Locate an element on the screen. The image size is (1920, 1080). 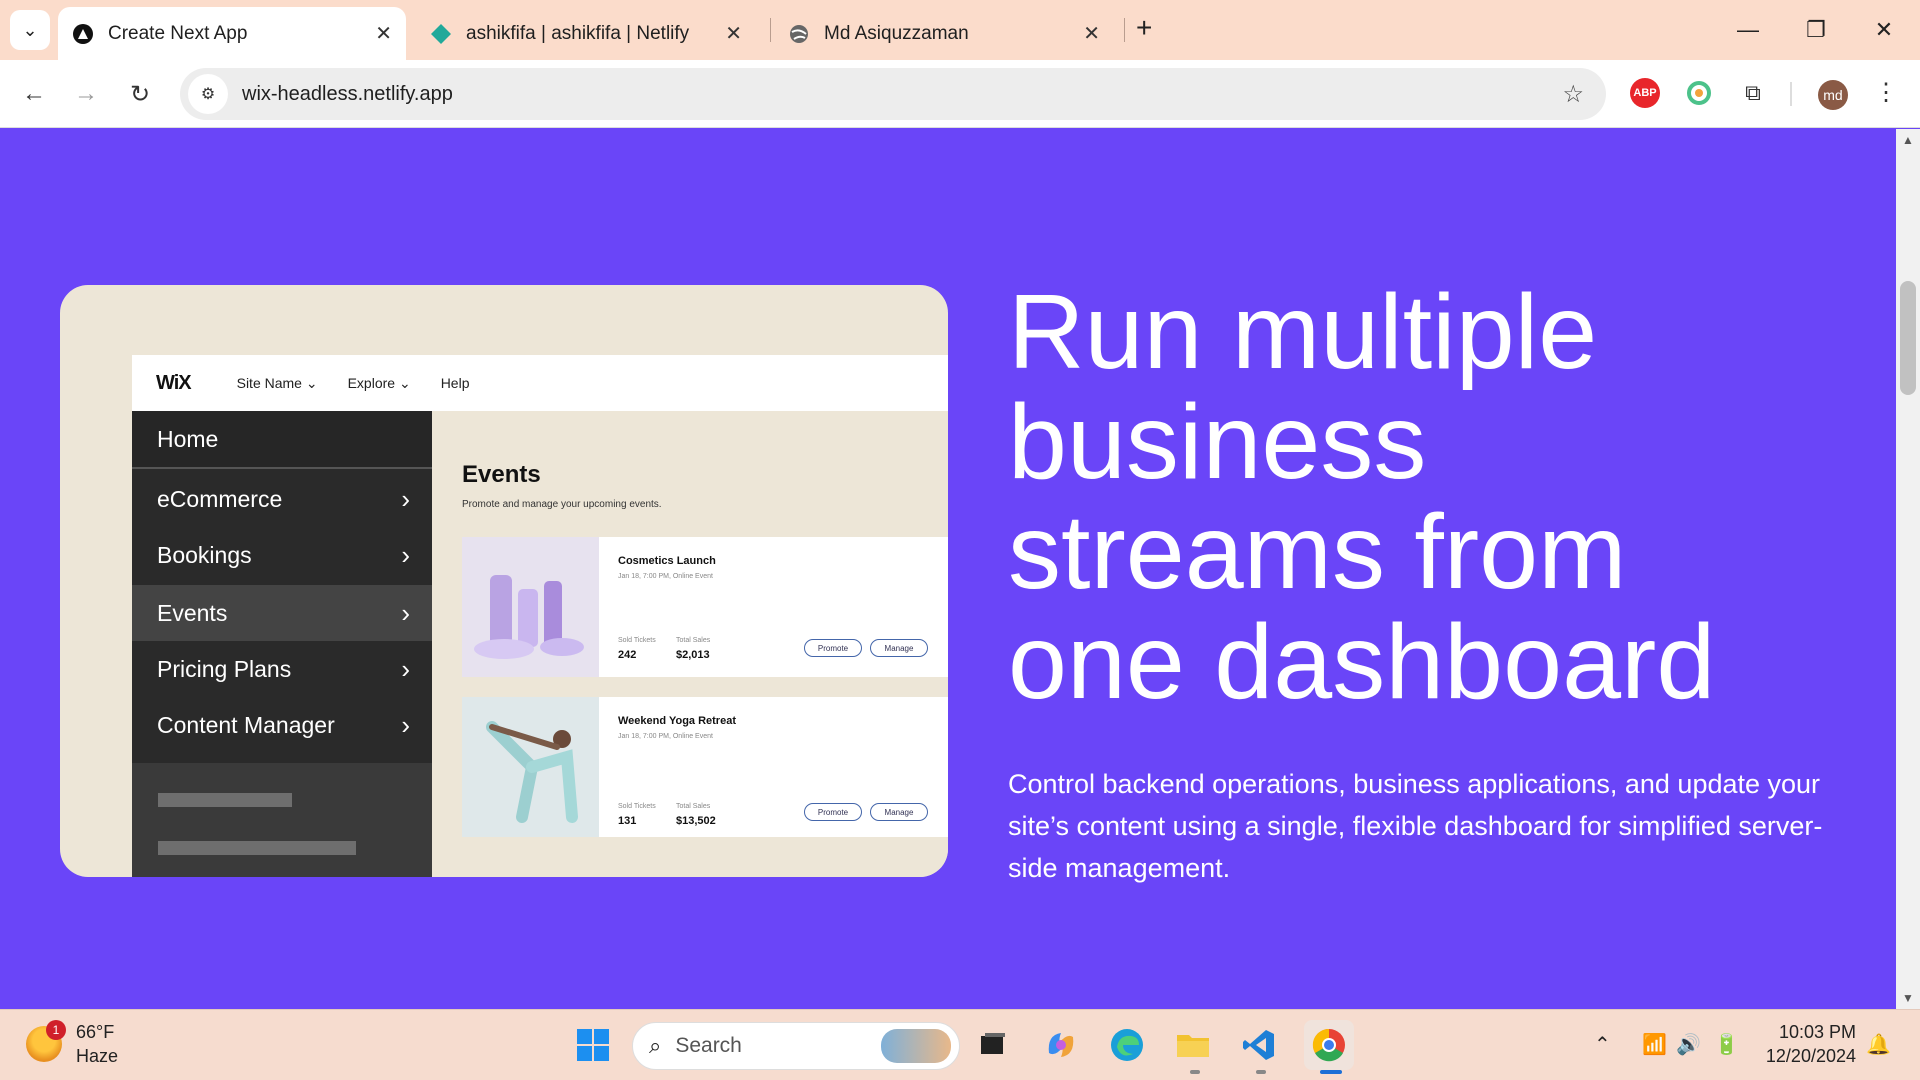
placeholder-bar is located at coordinates (225, 800).